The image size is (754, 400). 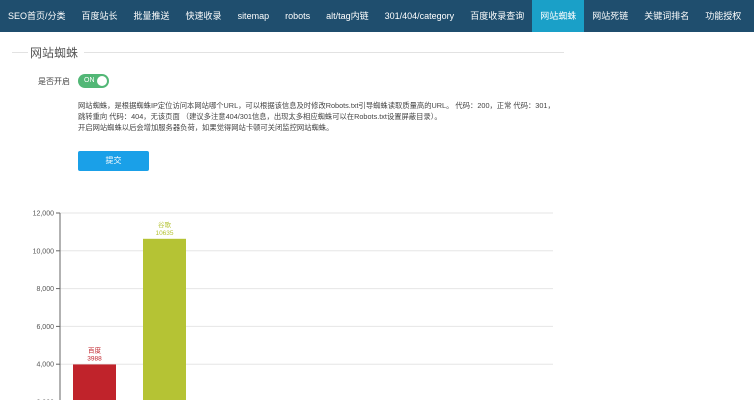 I want to click on bar-value-label: 3988, so click(x=94, y=358).